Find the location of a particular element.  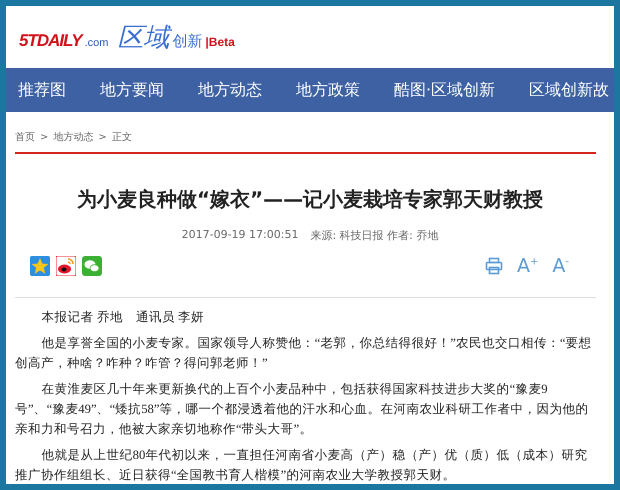

paragraph: 他是享誉全国的小麦专家。国家领导人称赞他：“老郭，你总结得很好！”农民也交口相传：“要想创高产，种啥？咋种？咋管？得问郭老师！” is located at coordinates (304, 353).